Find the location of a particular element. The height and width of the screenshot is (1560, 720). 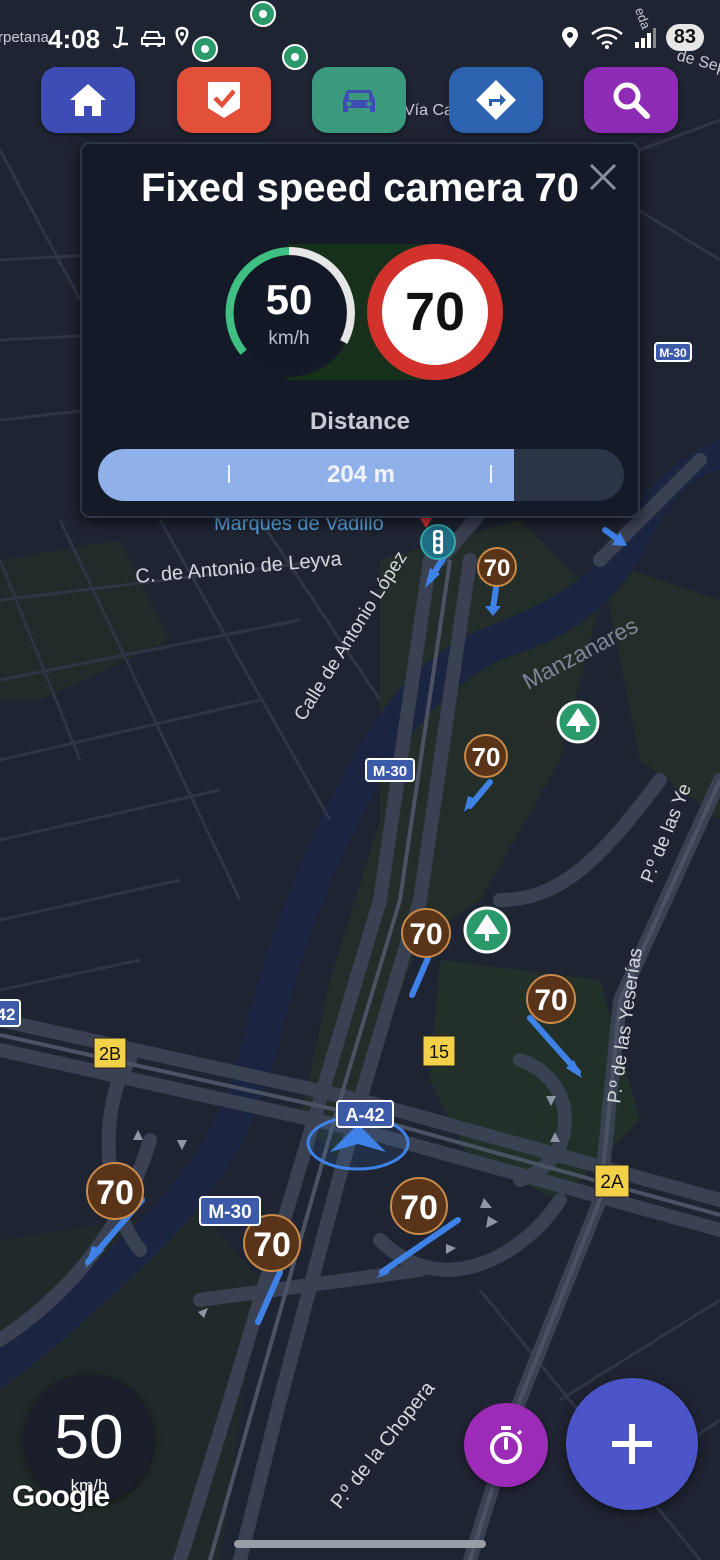

current-speed-value: 50 is located at coordinates (289, 299).